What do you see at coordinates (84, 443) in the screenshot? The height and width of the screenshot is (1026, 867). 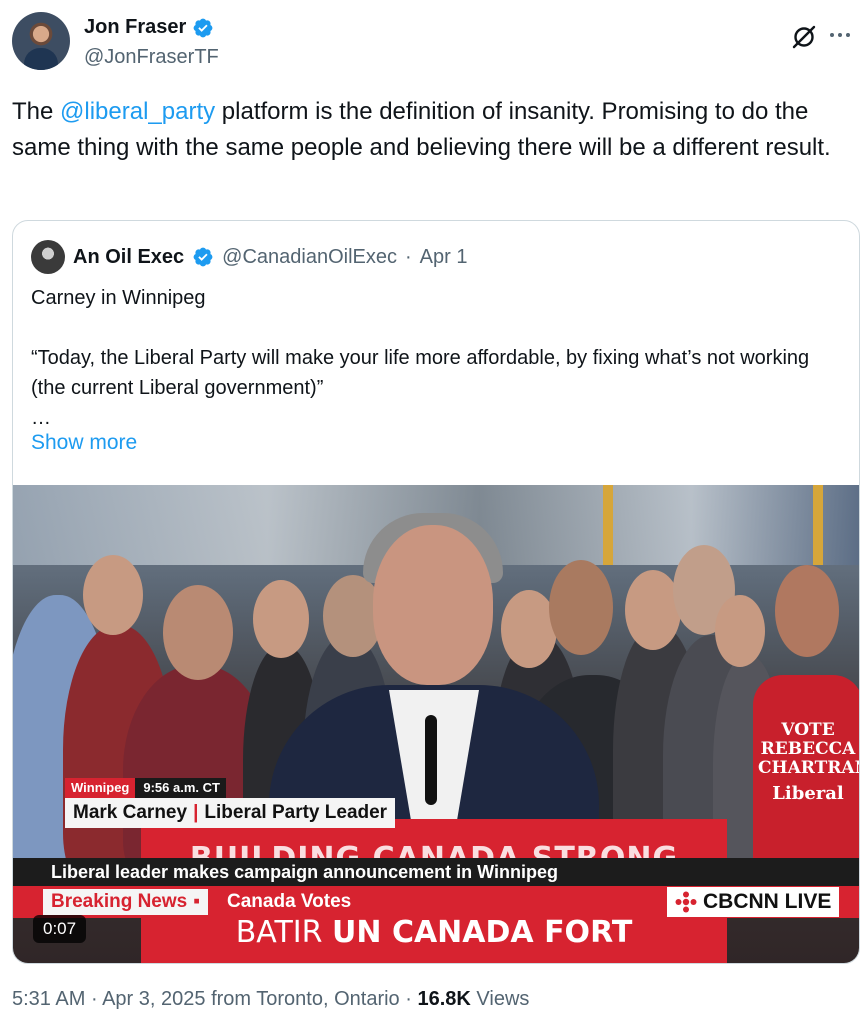 I see `show-more-link: Show more` at bounding box center [84, 443].